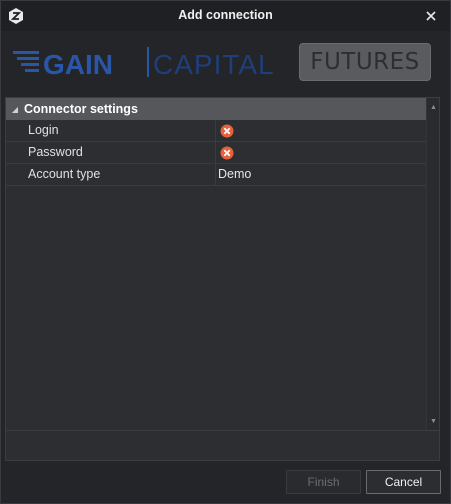  Describe the element at coordinates (222, 445) in the screenshot. I see `description-panel` at that location.